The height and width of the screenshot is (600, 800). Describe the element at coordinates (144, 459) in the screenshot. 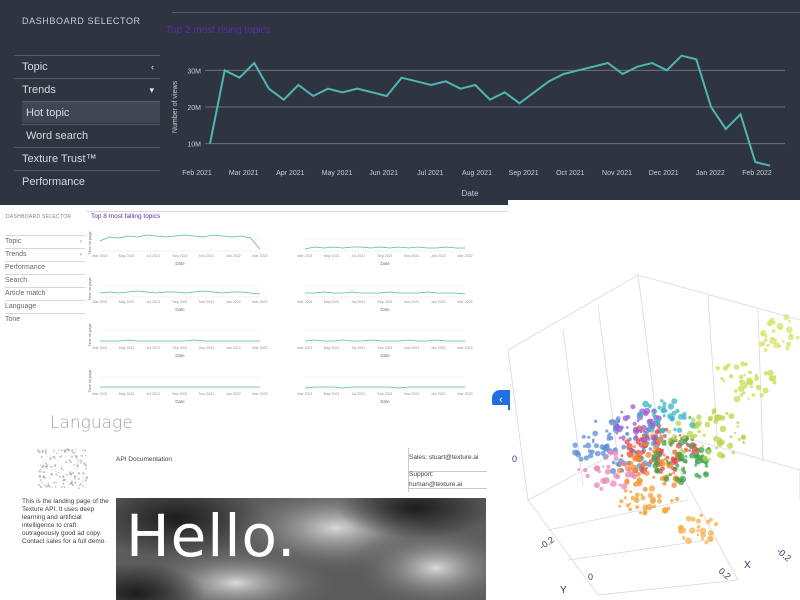

I see `api-documentation-link: API Documentation` at that location.